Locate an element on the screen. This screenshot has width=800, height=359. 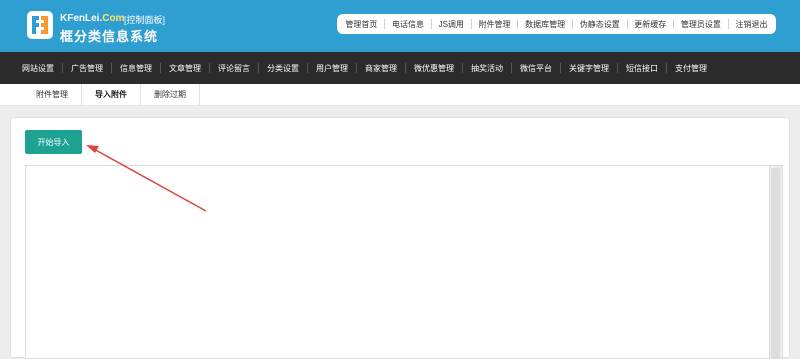
nav-merchant-manage: 商家管理 is located at coordinates (381, 68).